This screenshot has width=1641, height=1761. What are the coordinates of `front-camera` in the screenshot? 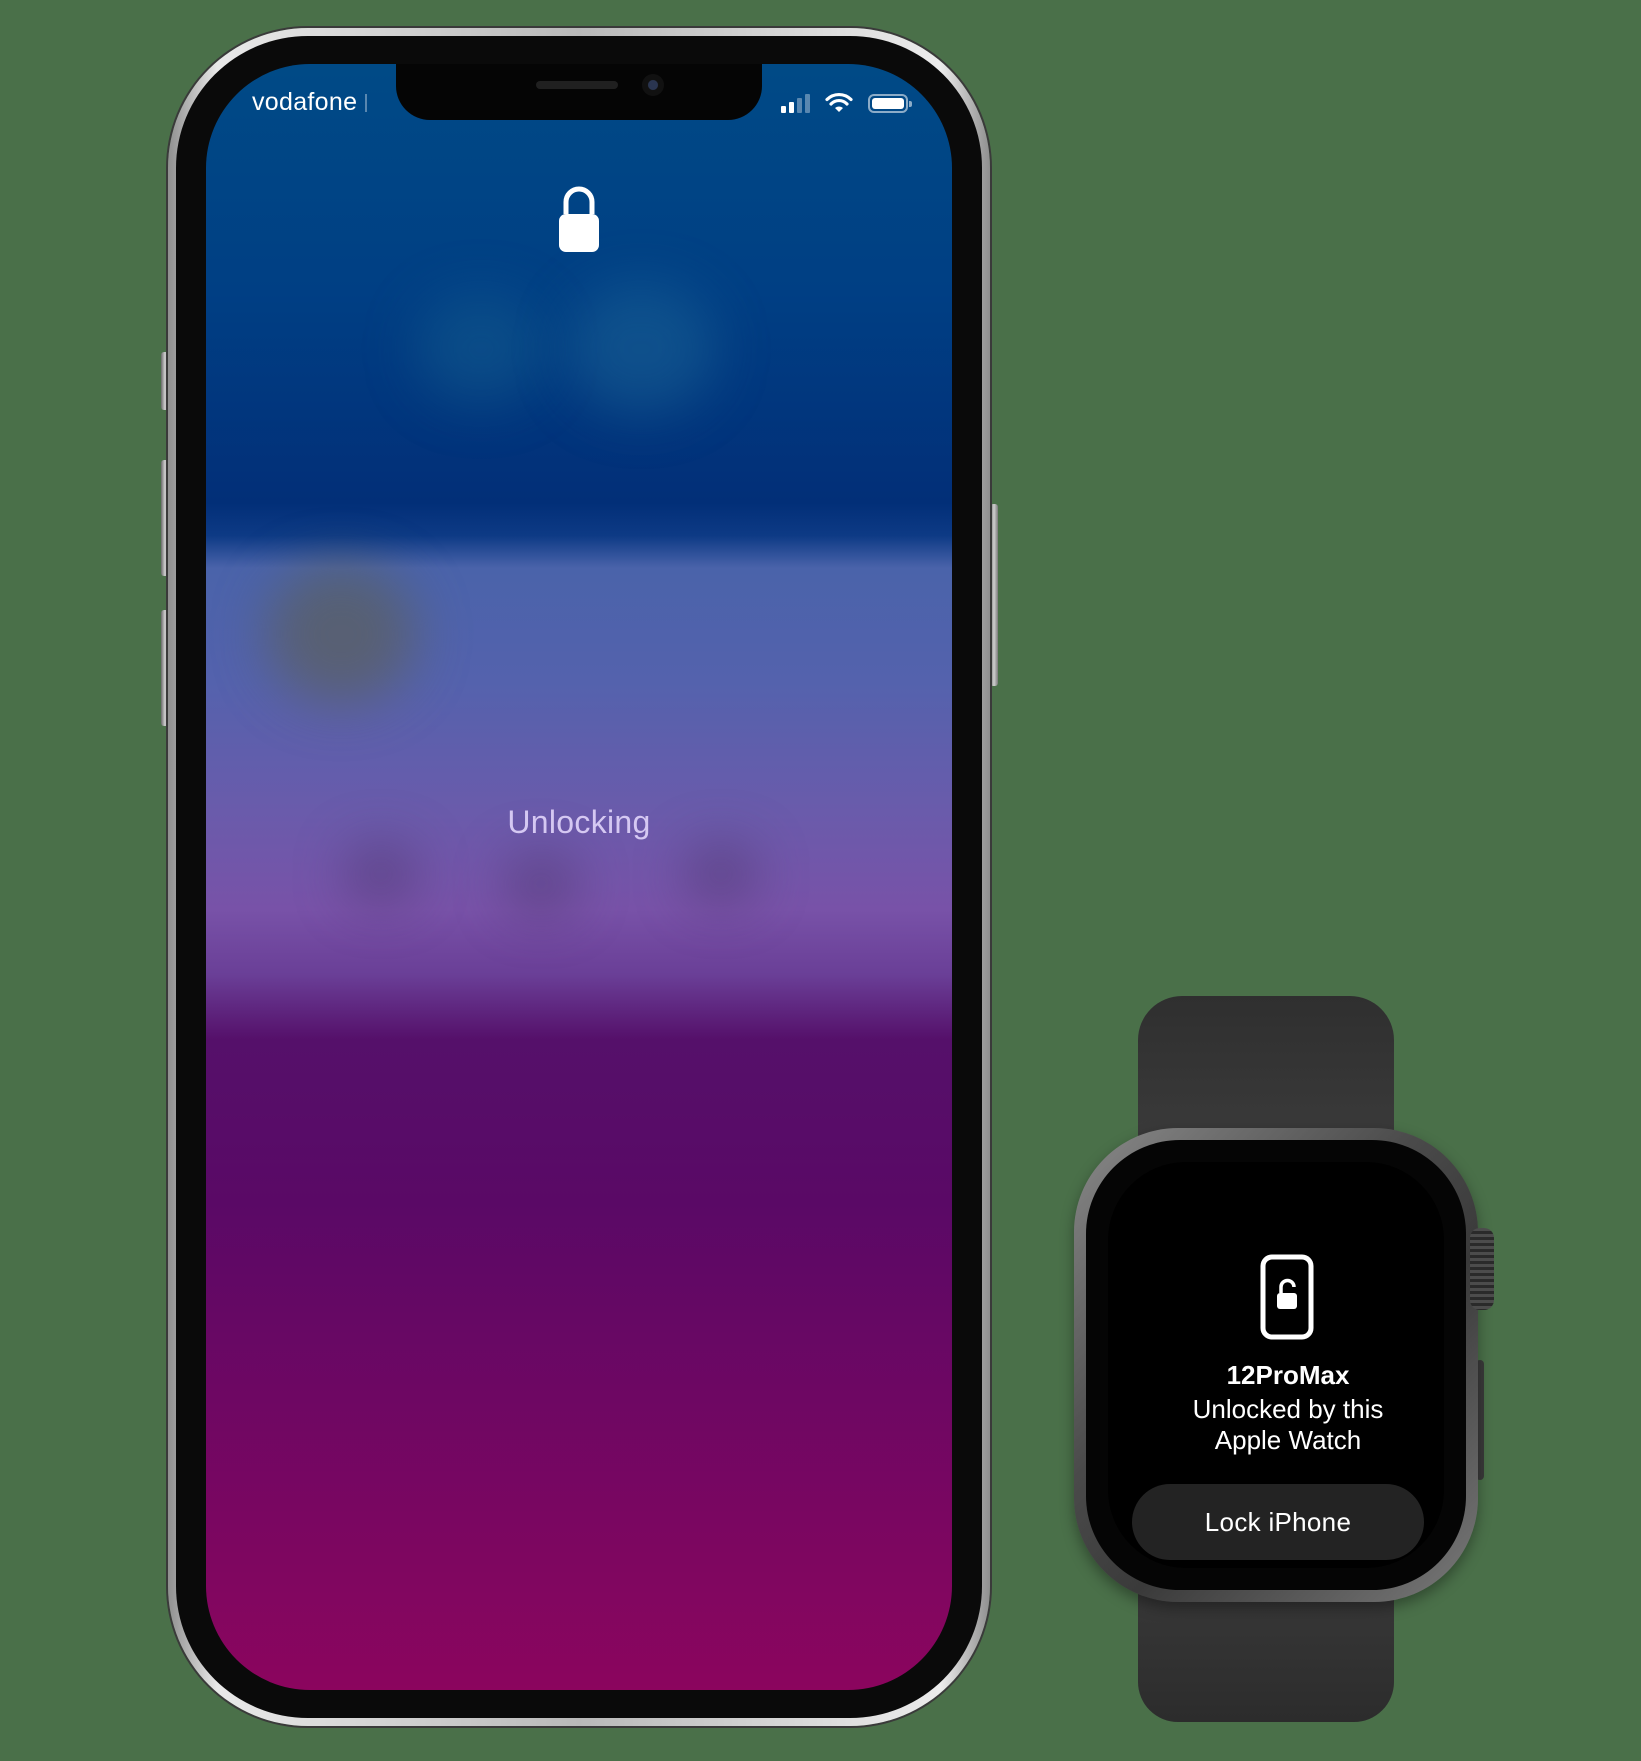 It's located at (653, 85).